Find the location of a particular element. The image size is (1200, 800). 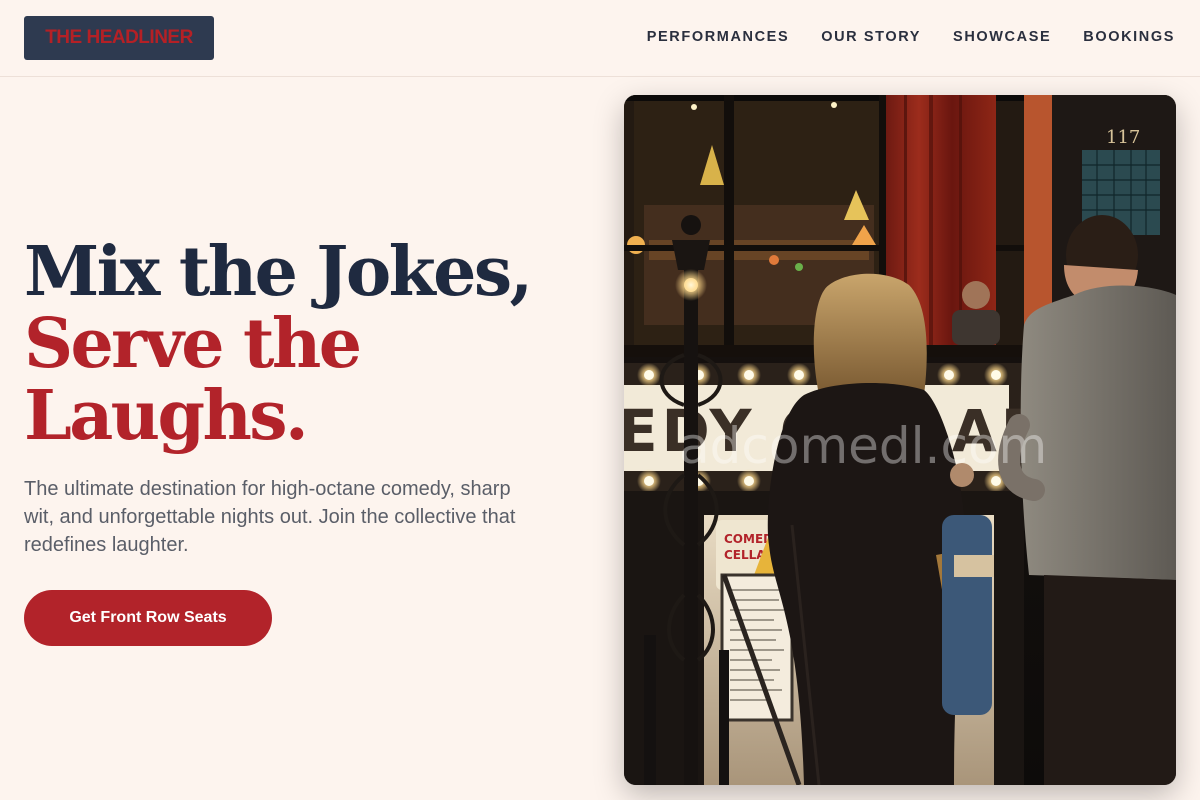

nav-link-bookings: BOOKINGS is located at coordinates (1129, 37).